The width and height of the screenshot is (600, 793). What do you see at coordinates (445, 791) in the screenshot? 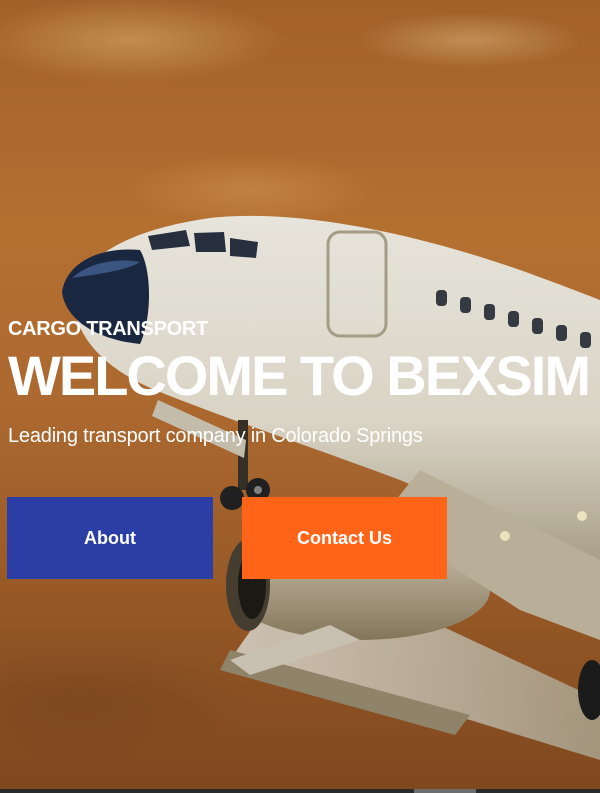
I see `scrollbar-thumb` at bounding box center [445, 791].